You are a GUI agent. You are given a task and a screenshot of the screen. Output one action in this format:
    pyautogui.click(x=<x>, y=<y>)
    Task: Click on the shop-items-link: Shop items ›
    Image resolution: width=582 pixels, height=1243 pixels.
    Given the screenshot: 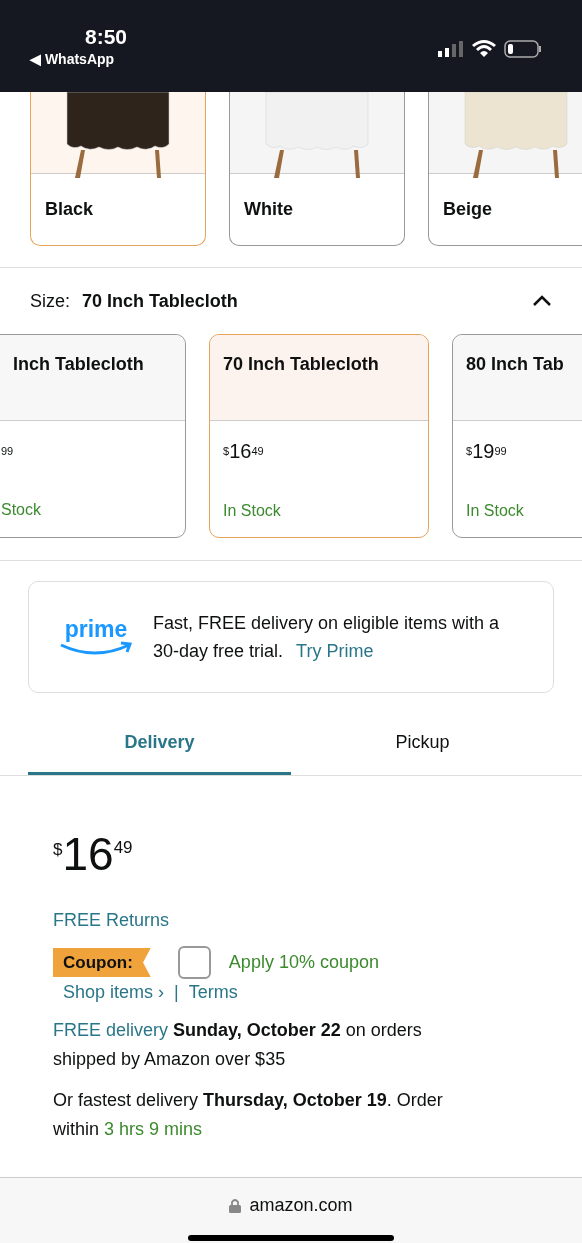 What is the action you would take?
    pyautogui.click(x=114, y=992)
    